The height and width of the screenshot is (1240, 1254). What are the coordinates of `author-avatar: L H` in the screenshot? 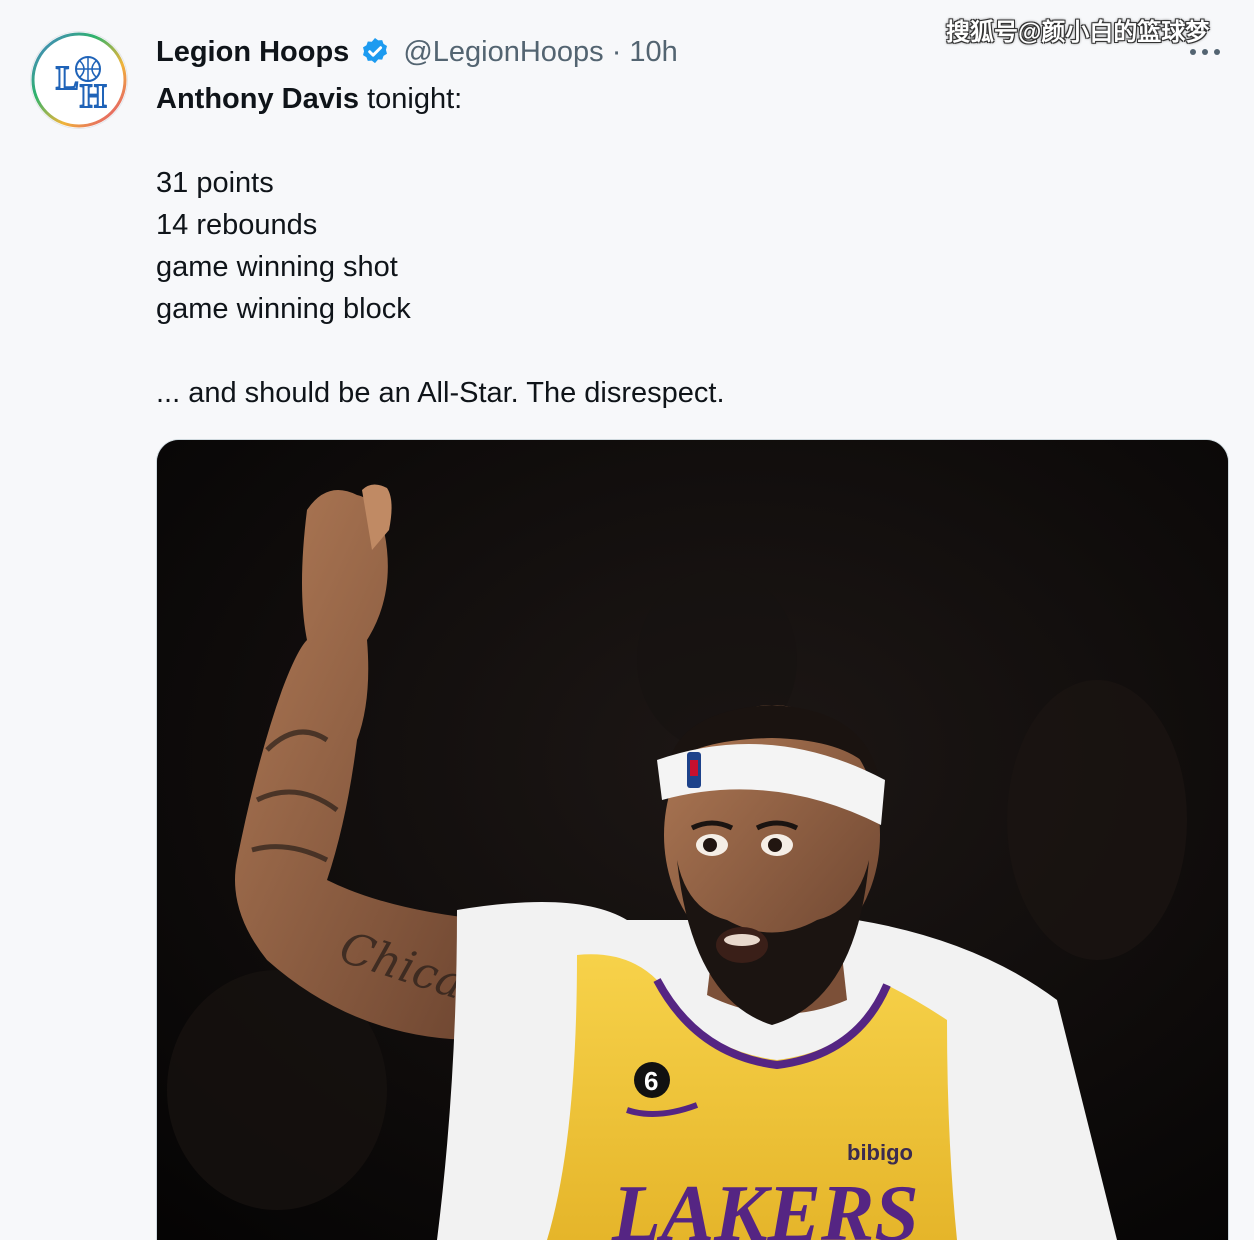 It's located at (79, 80).